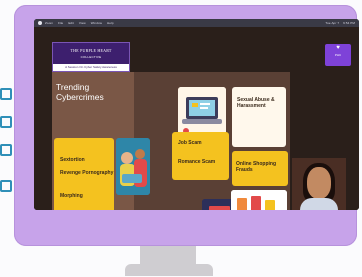 Image resolution: width=362 pixels, height=277 pixels. Describe the element at coordinates (73, 87) in the screenshot. I see `slide-title-line1: Trending` at that location.